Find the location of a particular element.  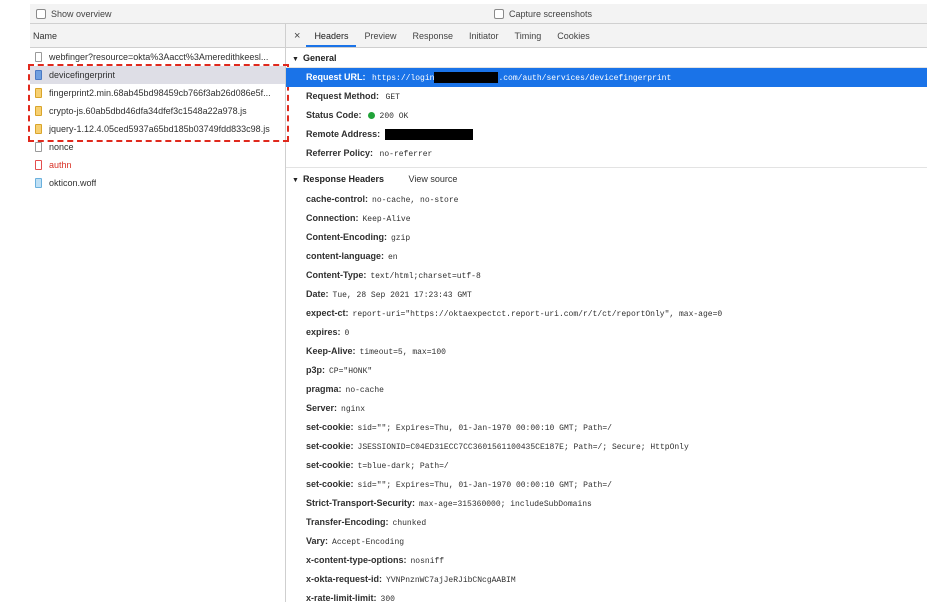

show-overview-option: Show overview is located at coordinates (74, 14).